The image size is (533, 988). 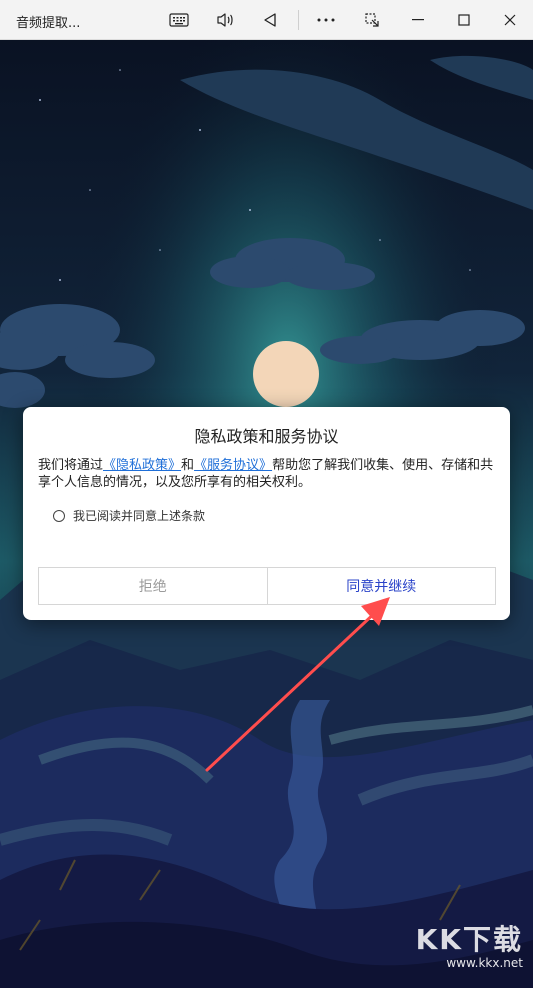 What do you see at coordinates (382, 586) in the screenshot?
I see `accept-continue-button: 同意并继续` at bounding box center [382, 586].